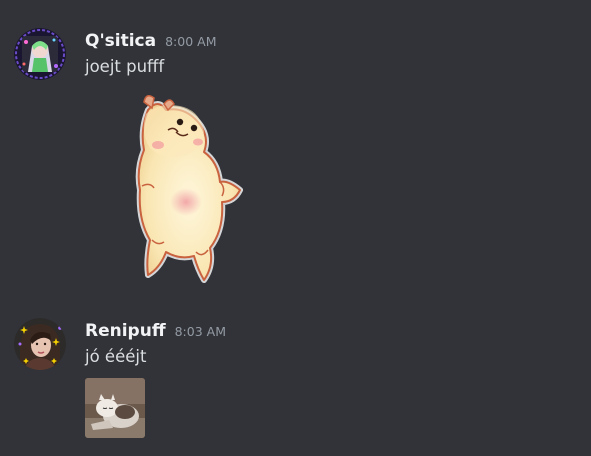 The height and width of the screenshot is (456, 591). What do you see at coordinates (116, 356) in the screenshot?
I see `message-text: jó éééjt` at bounding box center [116, 356].